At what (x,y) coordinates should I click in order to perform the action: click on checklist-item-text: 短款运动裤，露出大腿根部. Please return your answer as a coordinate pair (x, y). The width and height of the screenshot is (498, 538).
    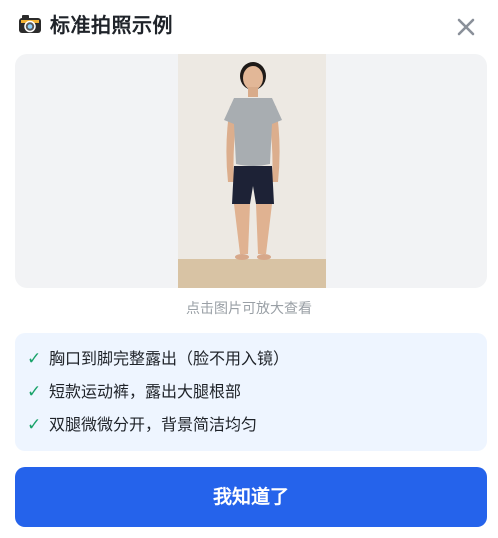
    Looking at the image, I should click on (145, 391).